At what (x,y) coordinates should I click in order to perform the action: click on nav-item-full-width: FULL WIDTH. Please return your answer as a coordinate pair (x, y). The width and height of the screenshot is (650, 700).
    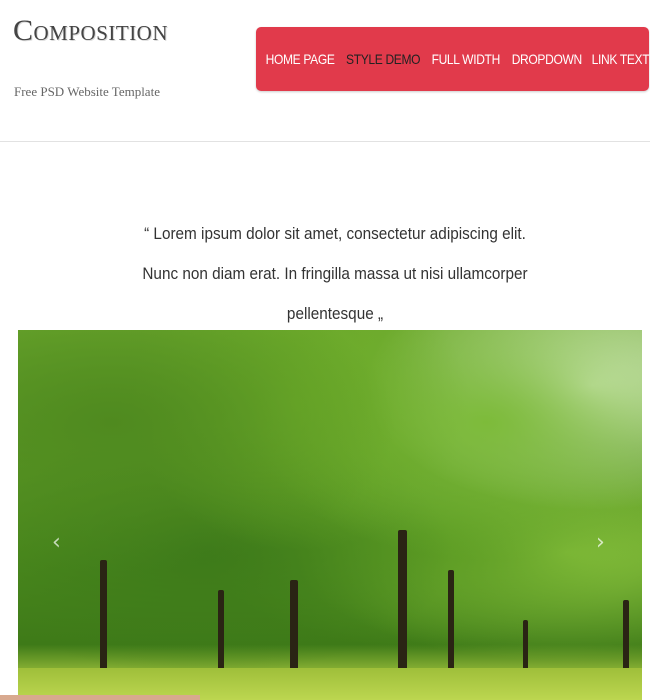
    Looking at the image, I should click on (466, 59).